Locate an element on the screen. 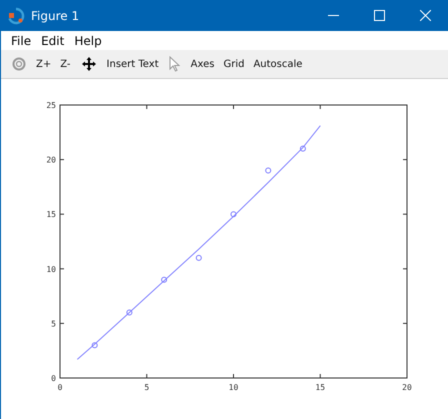 Image resolution: width=448 pixels, height=419 pixels. app-icon is located at coordinates (16, 15).